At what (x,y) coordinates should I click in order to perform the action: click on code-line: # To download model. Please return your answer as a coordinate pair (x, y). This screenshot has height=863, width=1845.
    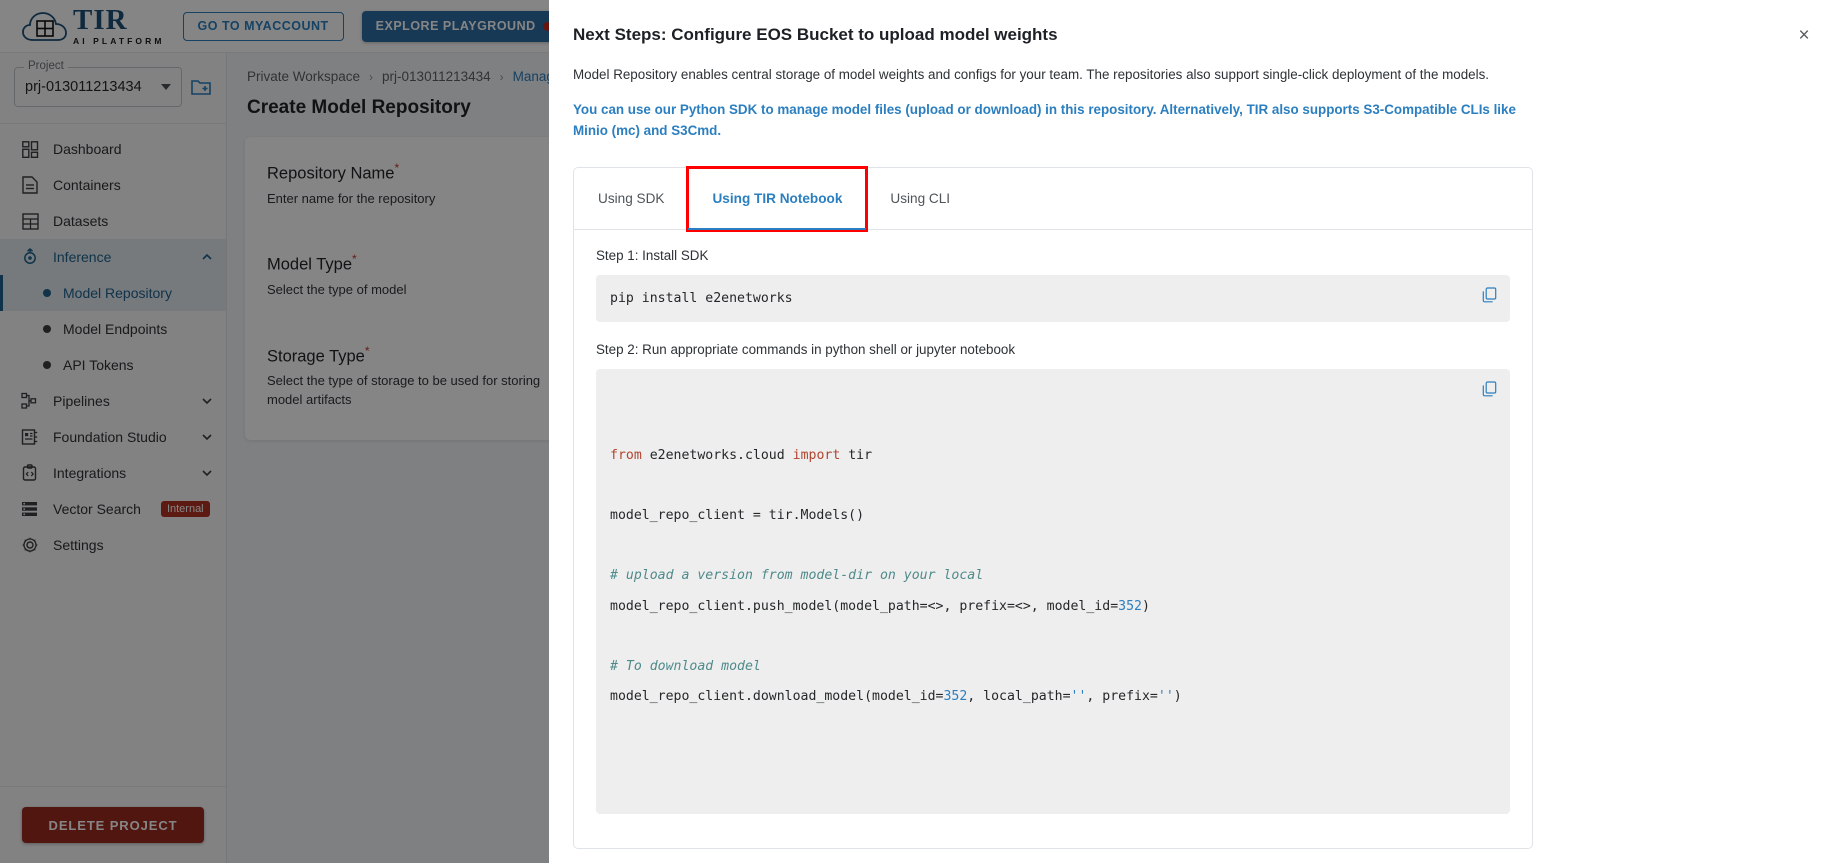
    Looking at the image, I should click on (685, 666).